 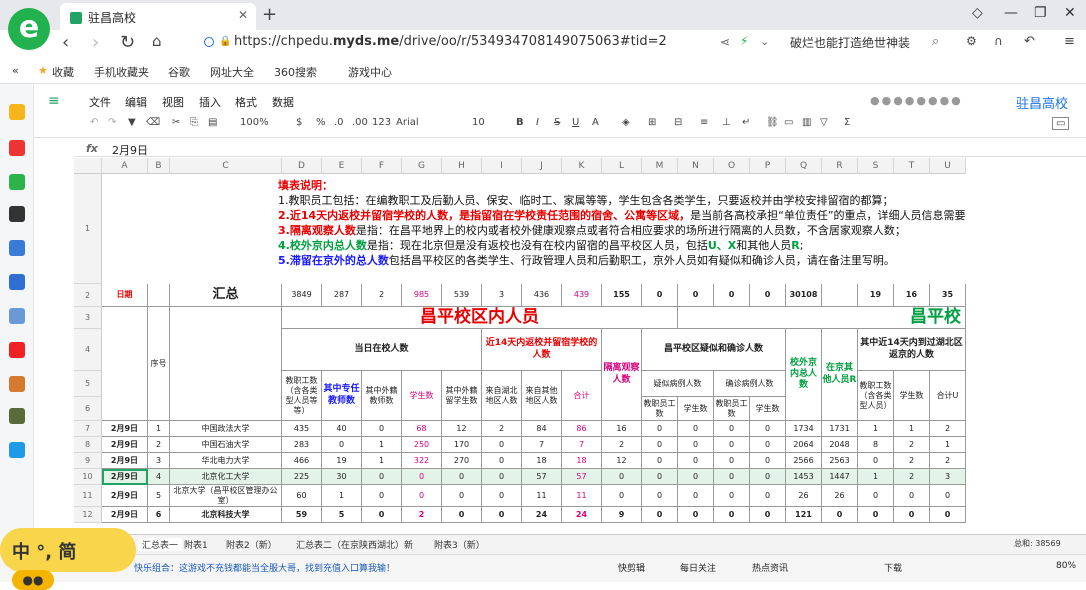 I want to click on row-header: 10, so click(x=88, y=477).